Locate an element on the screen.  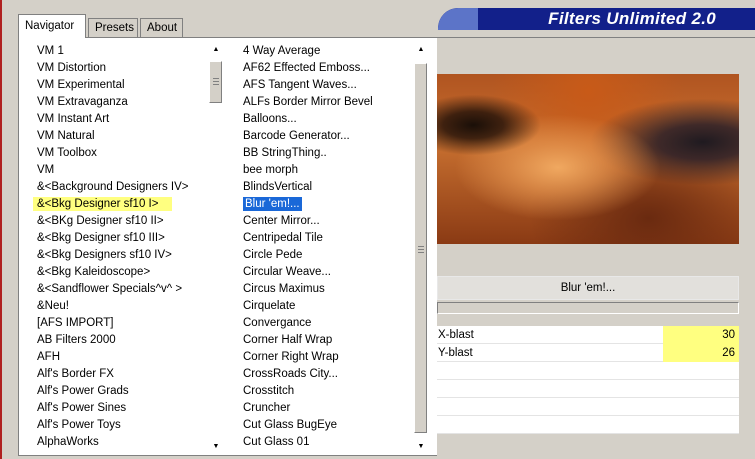
list-item-label: VM Distortion is located at coordinates (72, 68).